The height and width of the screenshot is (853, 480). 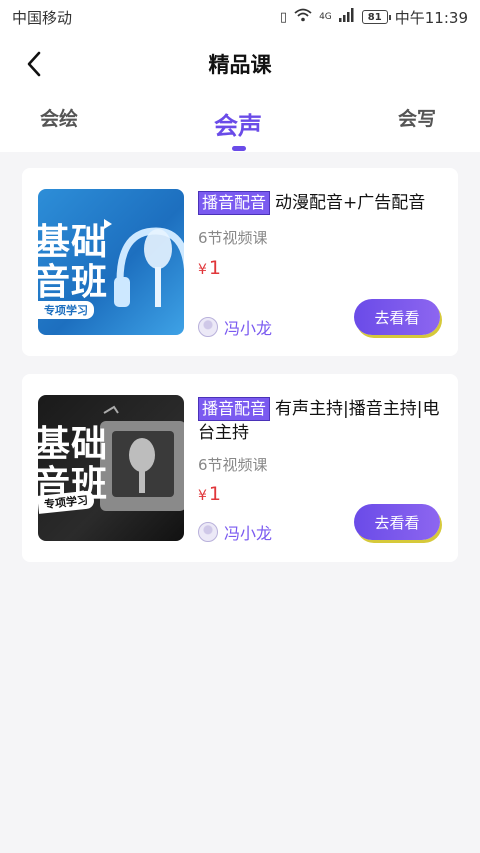 I want to click on back-button, so click(x=34, y=64).